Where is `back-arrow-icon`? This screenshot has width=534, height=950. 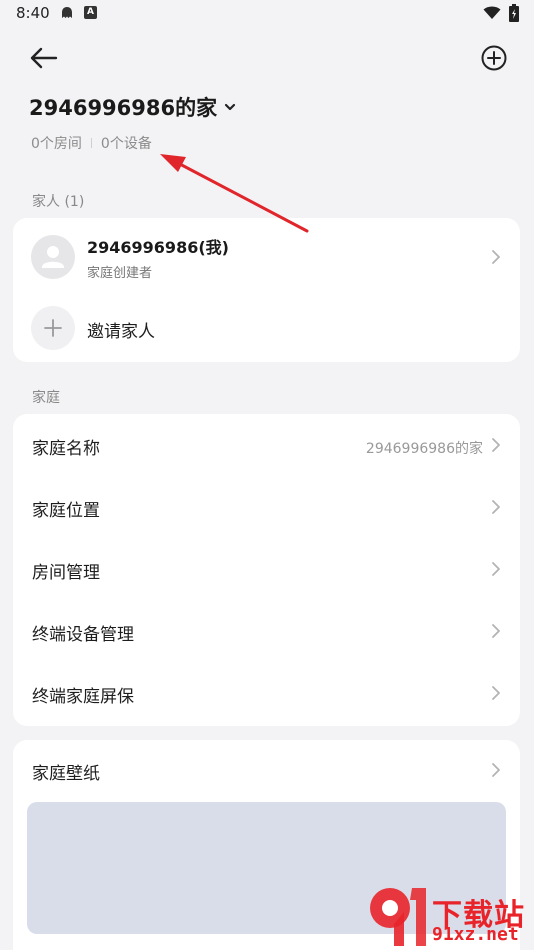 back-arrow-icon is located at coordinates (44, 58).